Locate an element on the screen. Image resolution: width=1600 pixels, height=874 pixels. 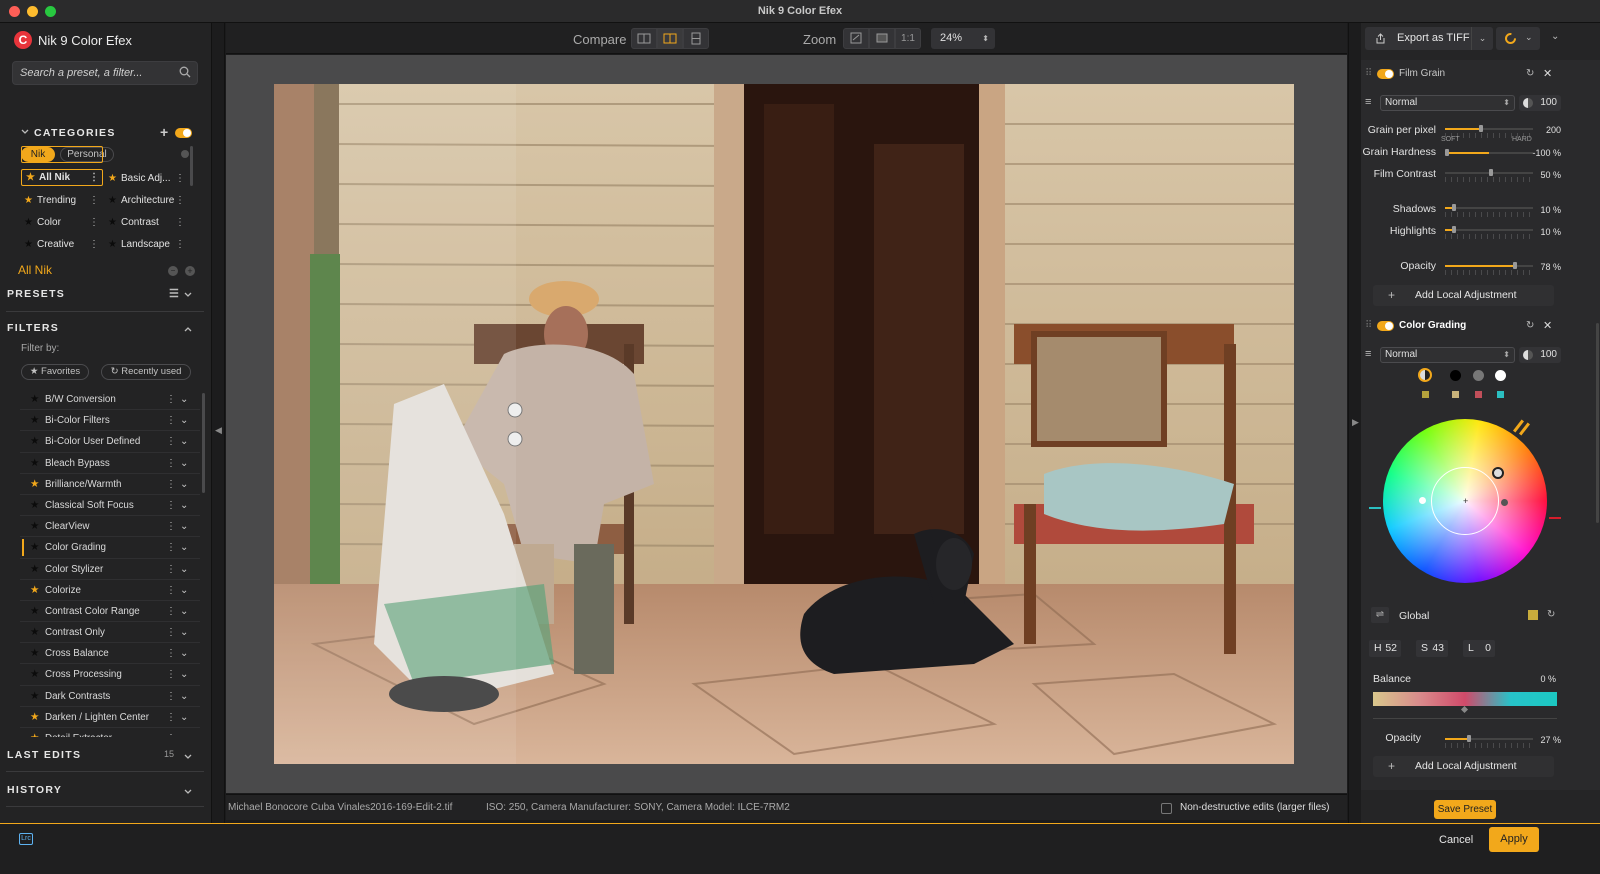
filter-item: ★ Contrast Color Range ⋮ ⌄ is located at coordinates (110, 612).